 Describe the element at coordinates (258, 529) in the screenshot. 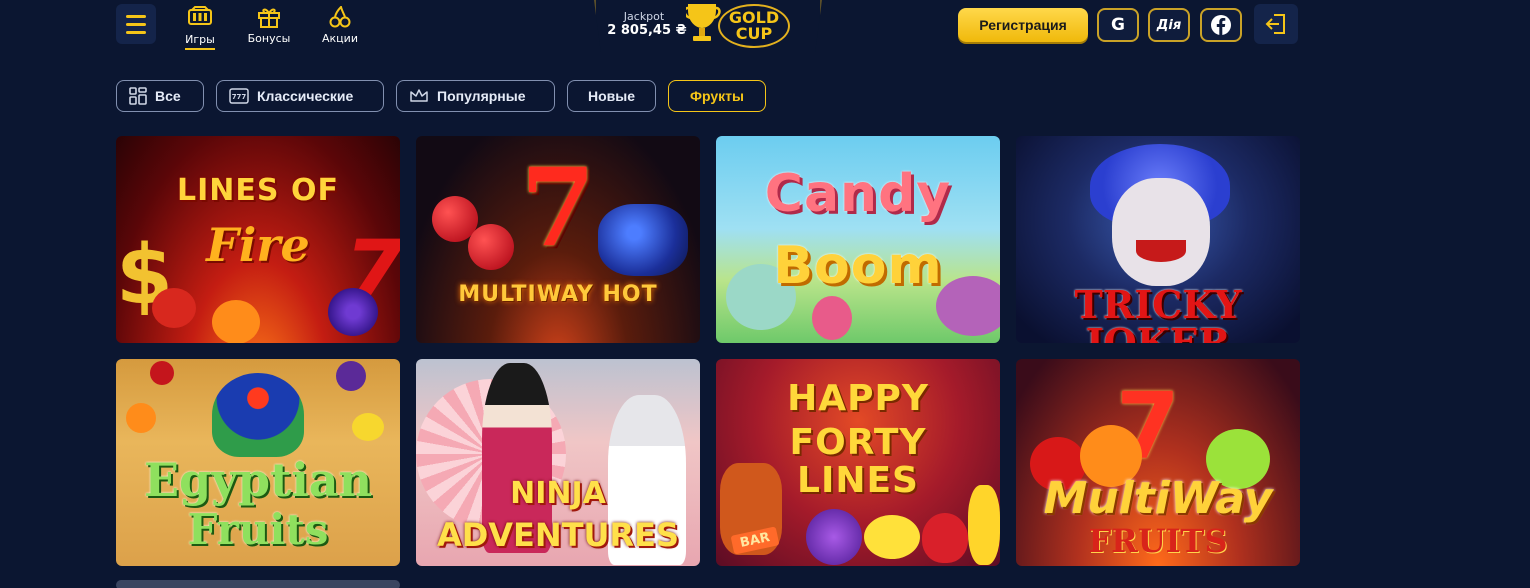

I see `game-title-line2: Fruits` at that location.